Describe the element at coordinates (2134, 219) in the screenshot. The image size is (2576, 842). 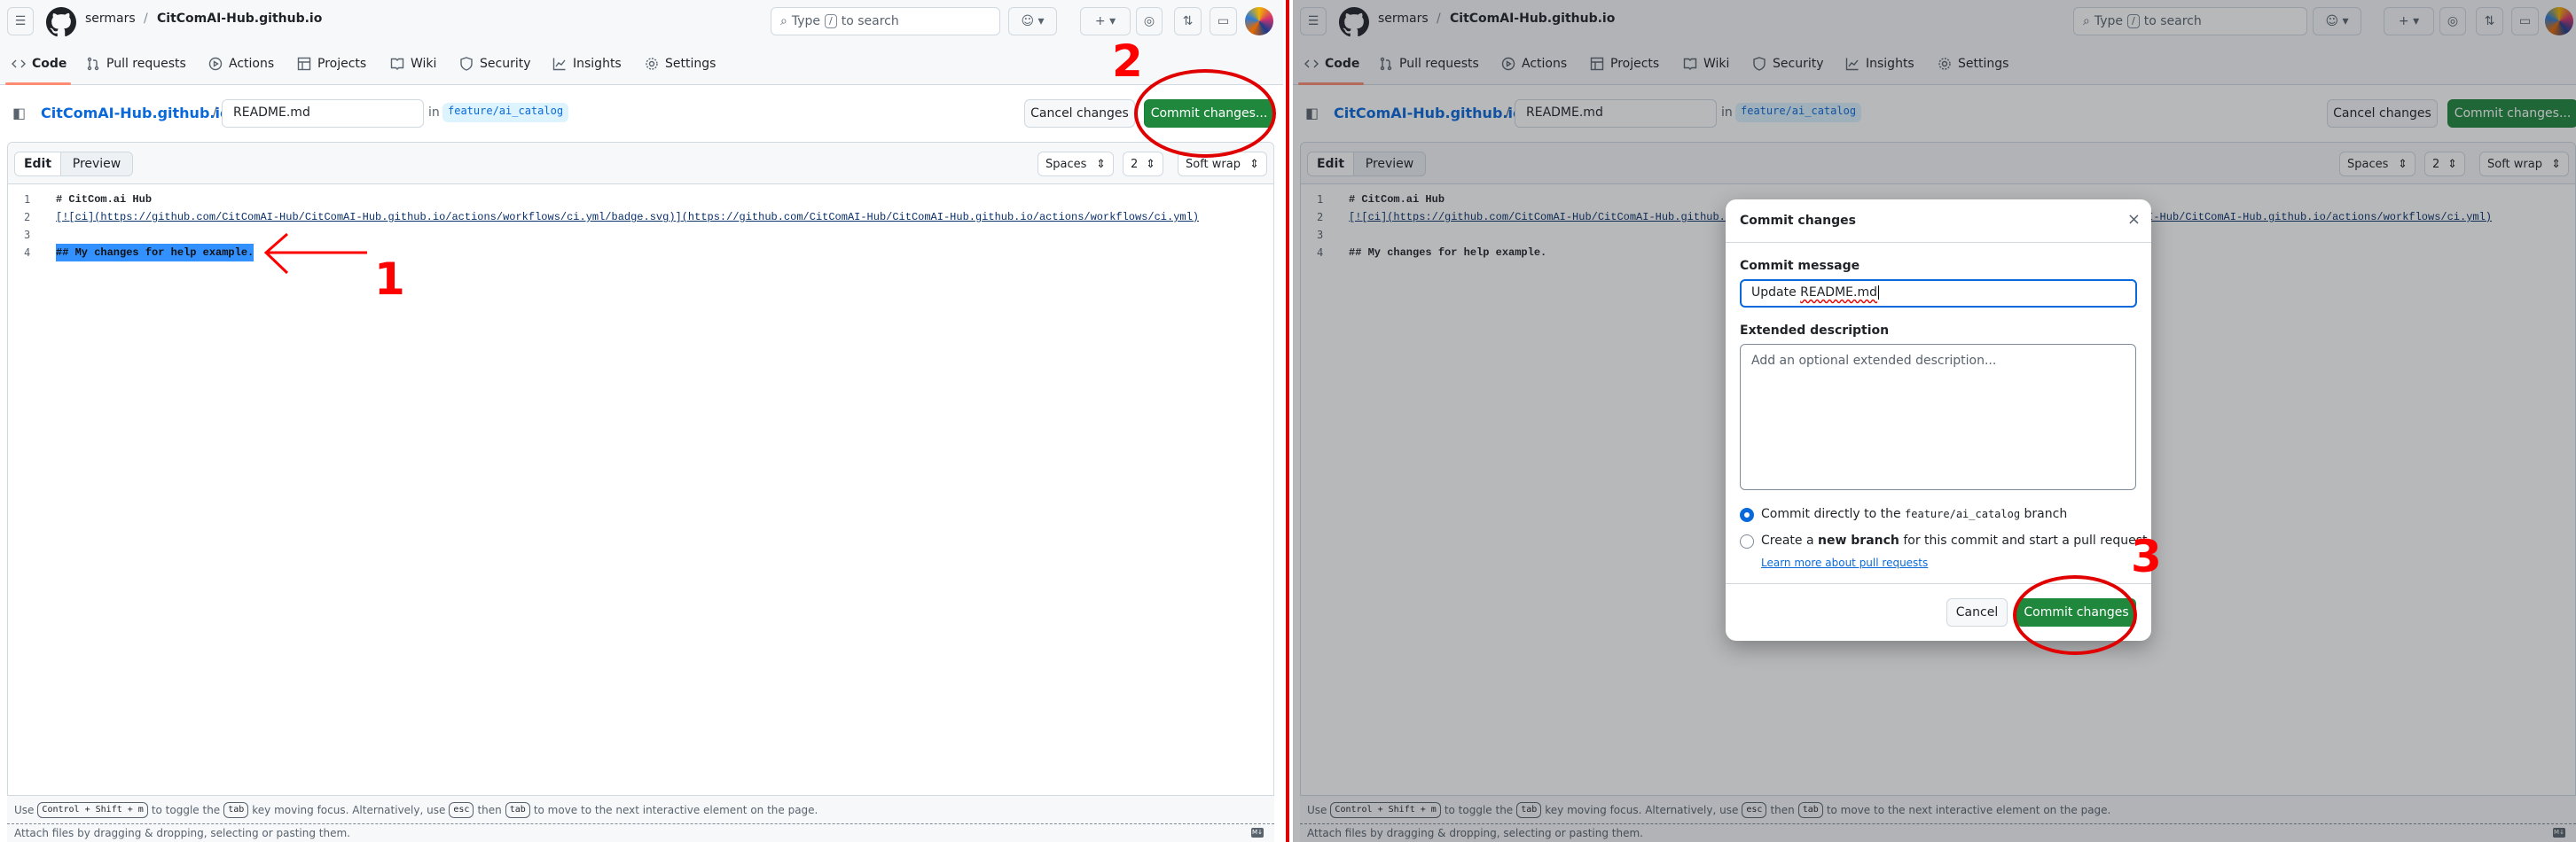
I see `close-icon: ×` at that location.